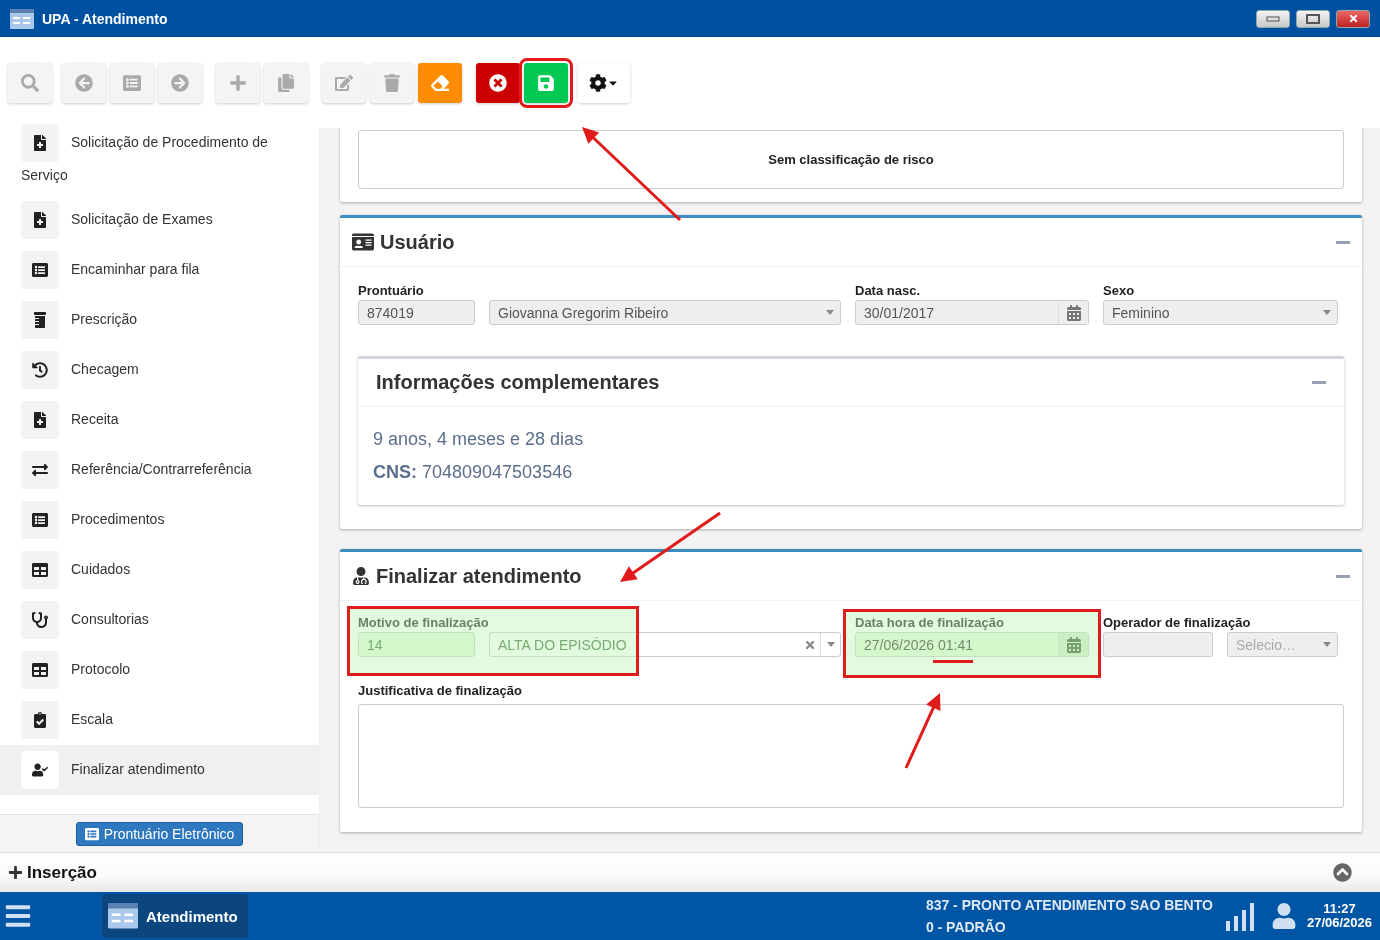 The width and height of the screenshot is (1380, 940). I want to click on sex-select: Feminino, so click(1220, 312).